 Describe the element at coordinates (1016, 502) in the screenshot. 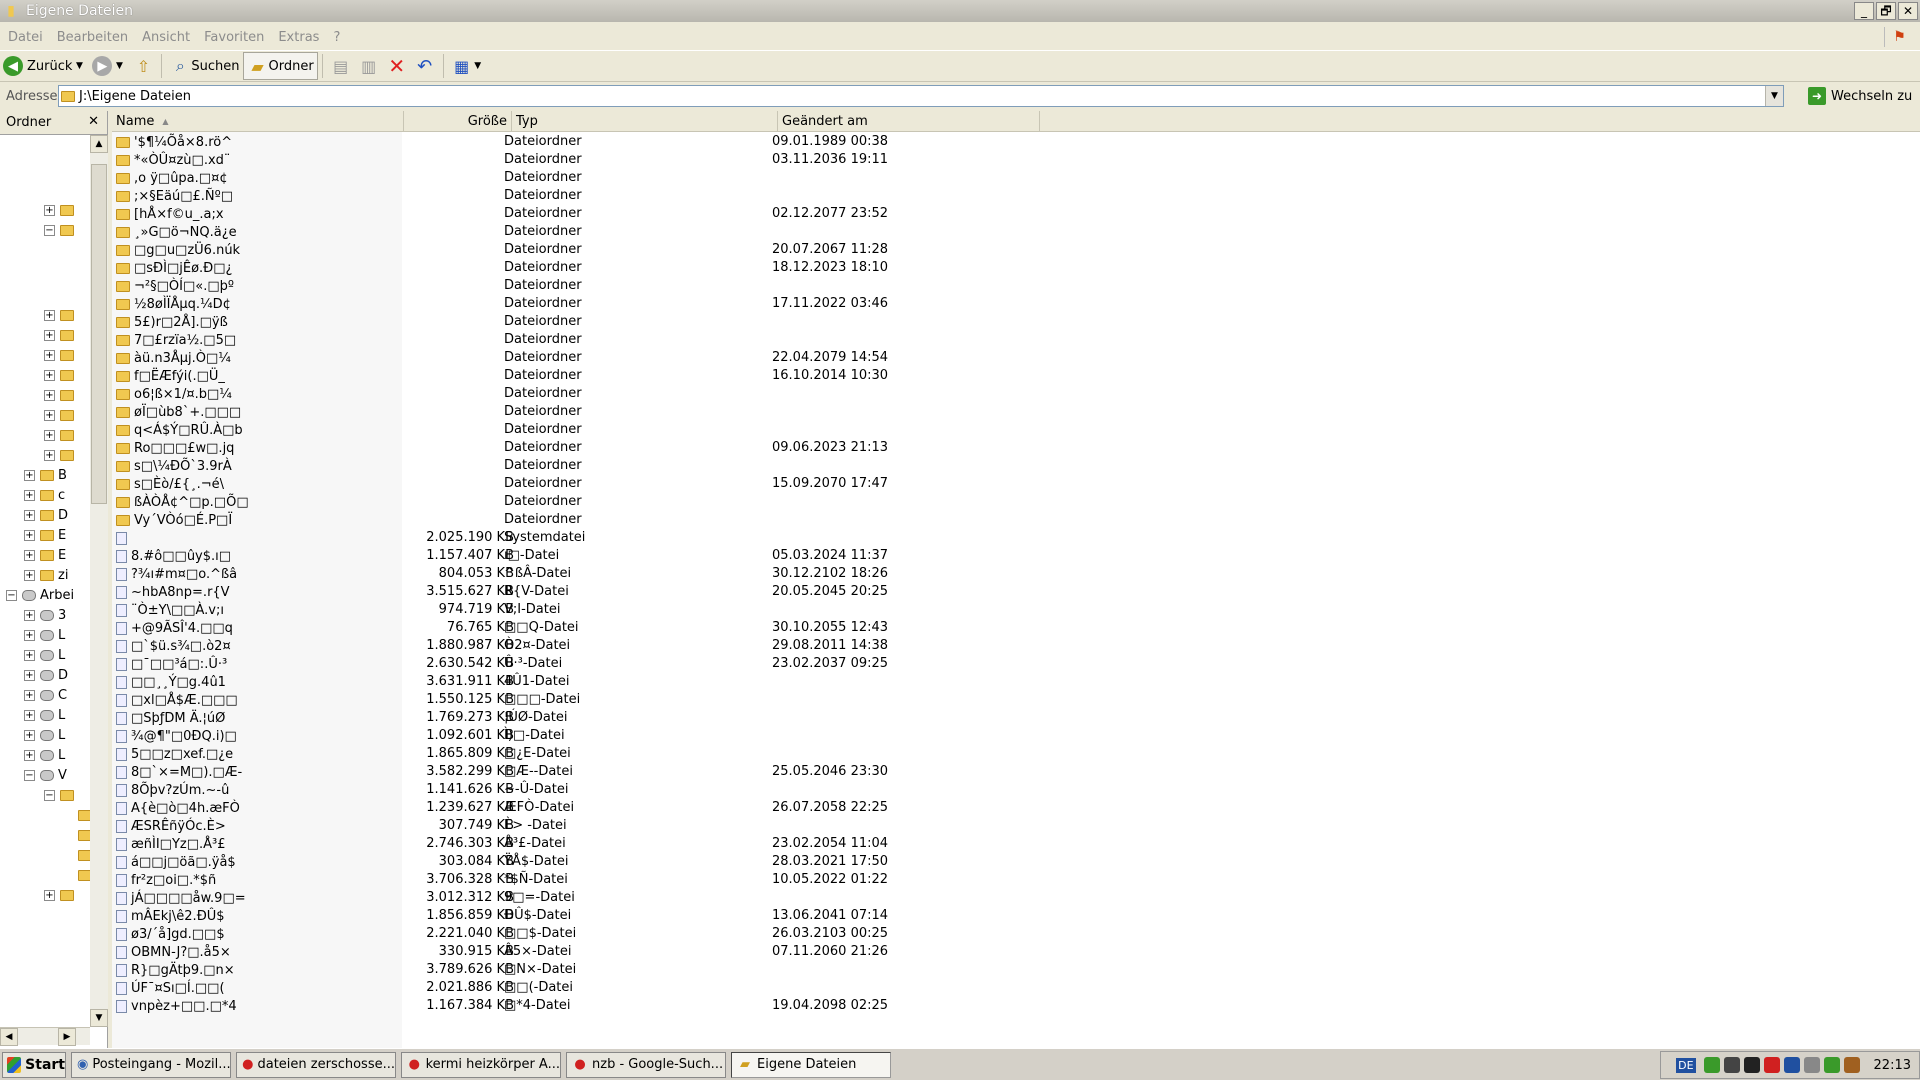

I see `file-row: ßÀÒÅ¢^□p.□Õ□ Dateiordner` at that location.